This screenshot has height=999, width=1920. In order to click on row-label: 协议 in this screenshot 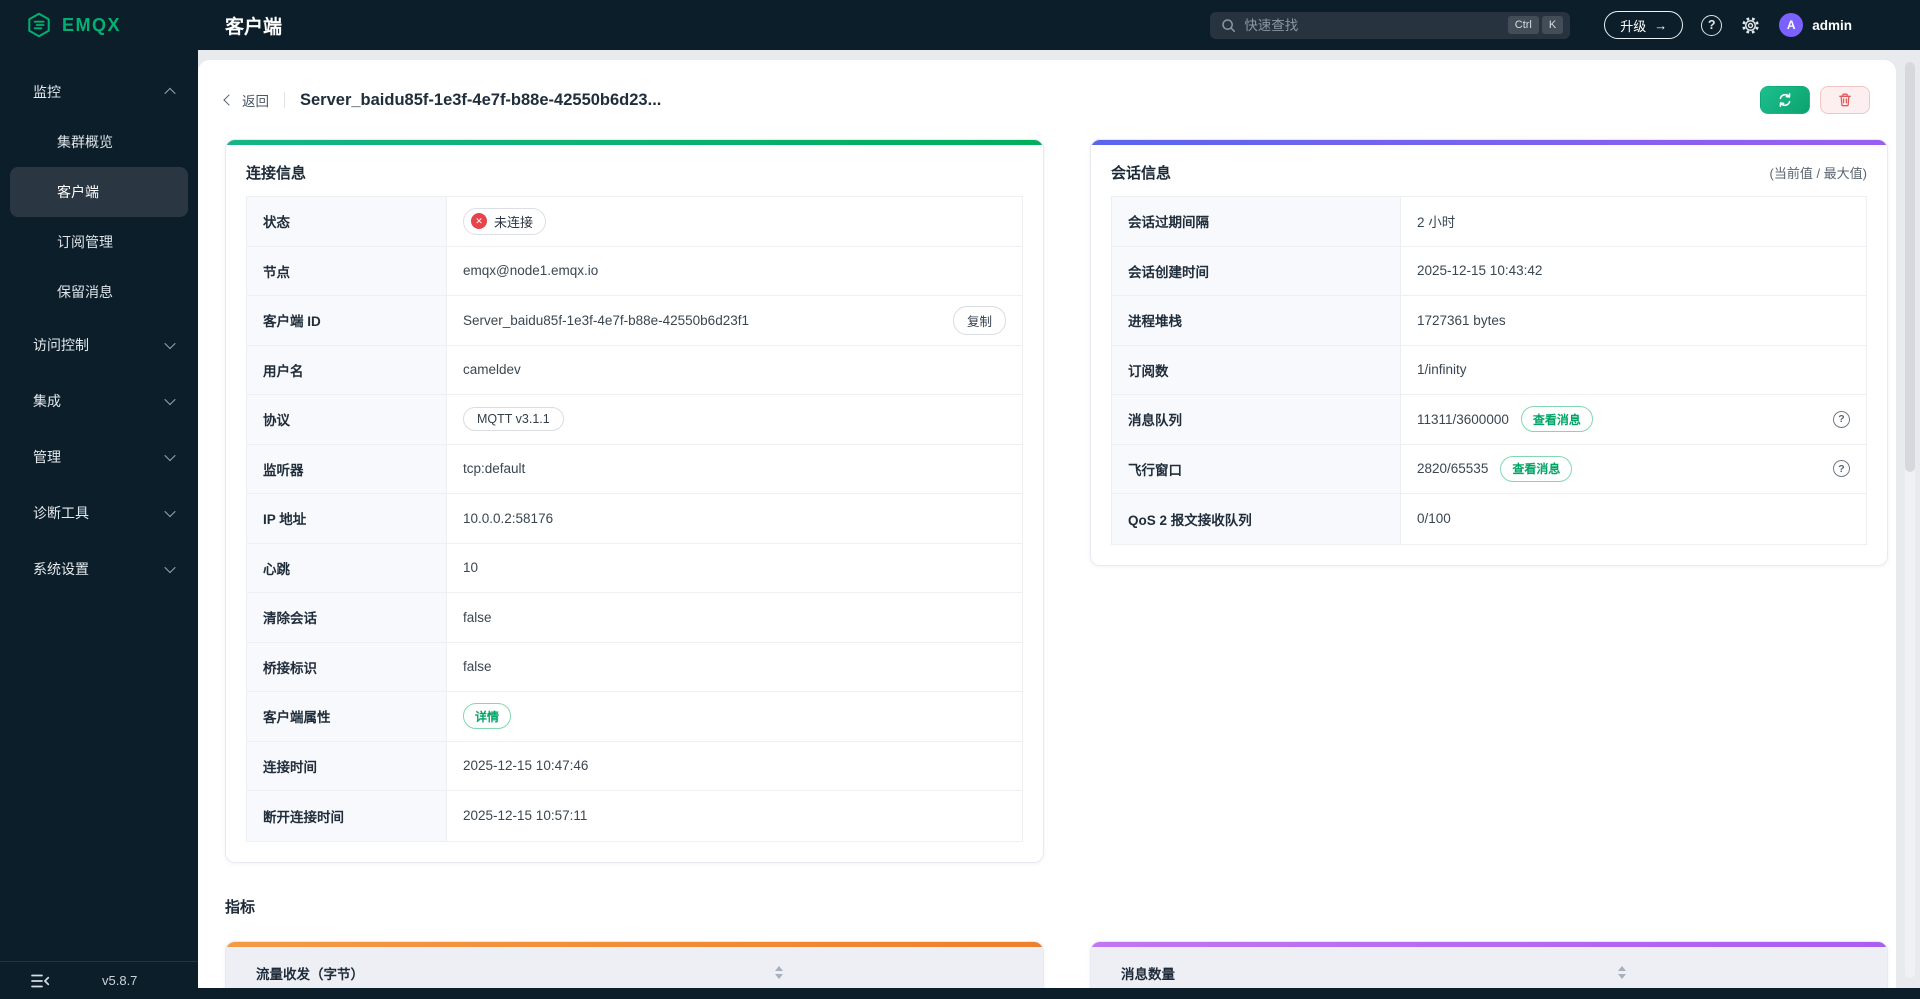, I will do `click(347, 419)`.